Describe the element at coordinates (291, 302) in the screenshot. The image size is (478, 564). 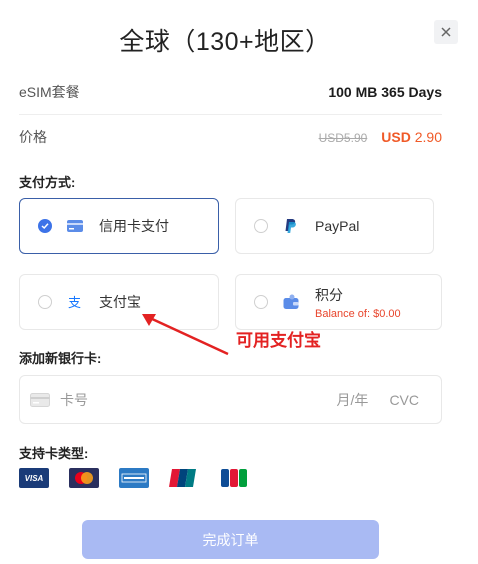
I see `wallet-icon` at that location.